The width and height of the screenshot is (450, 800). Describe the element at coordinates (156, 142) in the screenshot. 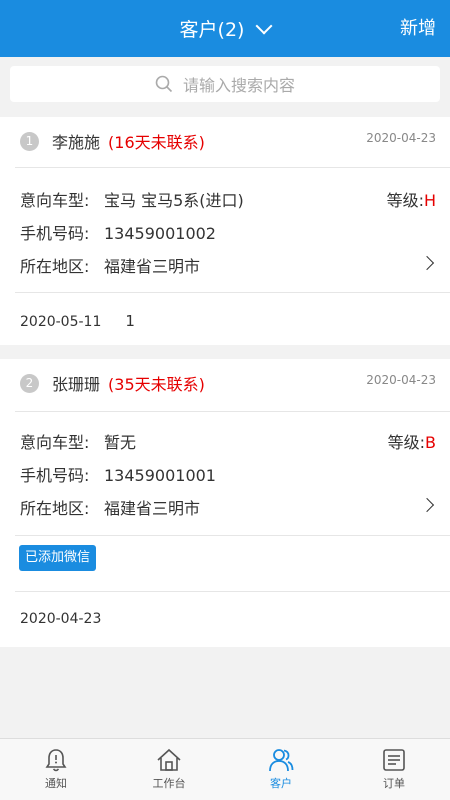

I see `overdue-status: (16天未联系)` at that location.